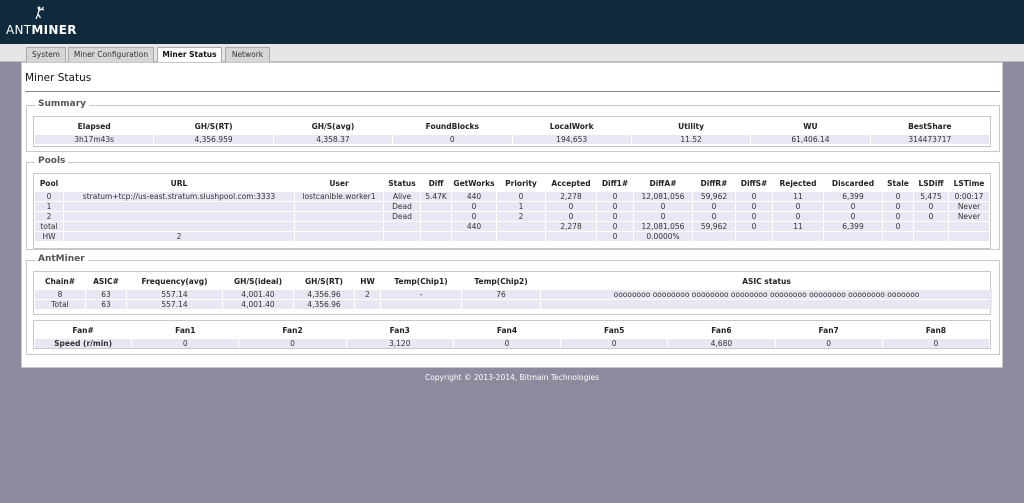 The width and height of the screenshot is (1024, 503). What do you see at coordinates (49, 216) in the screenshot?
I see `pool-cell: 2` at bounding box center [49, 216].